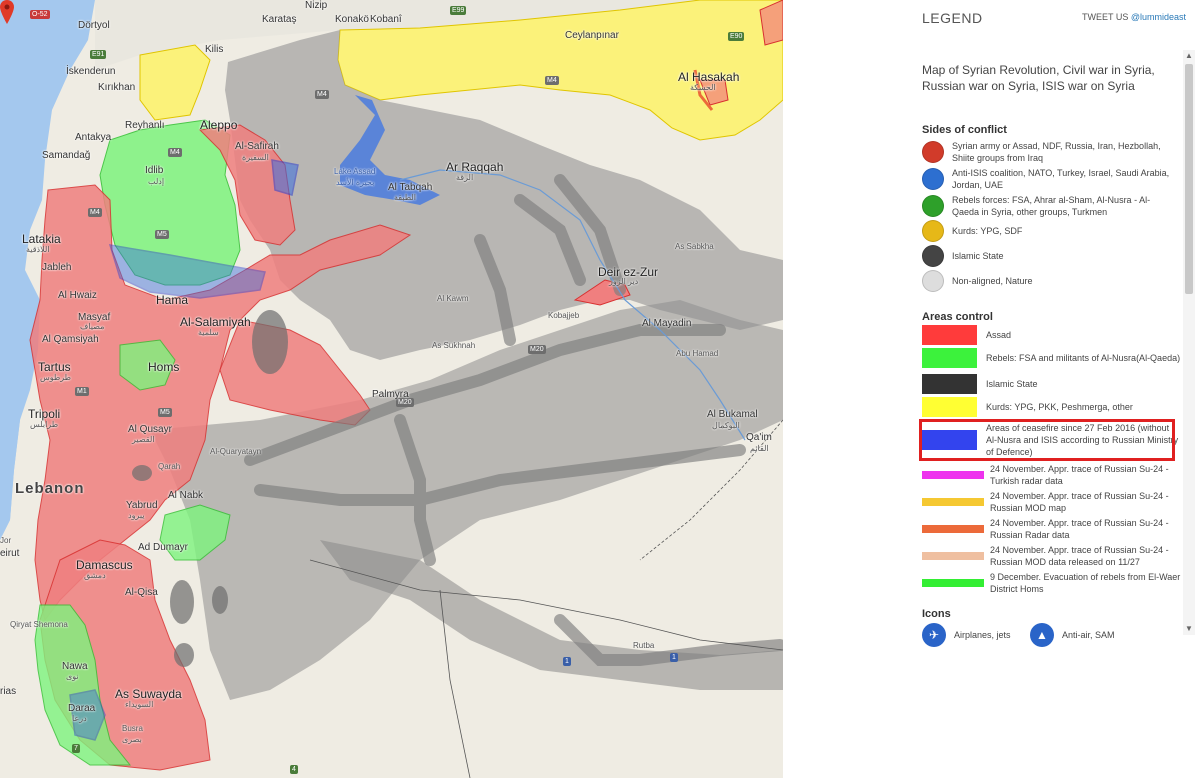 This screenshot has width=1200, height=778. What do you see at coordinates (294, 769) in the screenshot?
I see `road-shield-4: 4` at bounding box center [294, 769].